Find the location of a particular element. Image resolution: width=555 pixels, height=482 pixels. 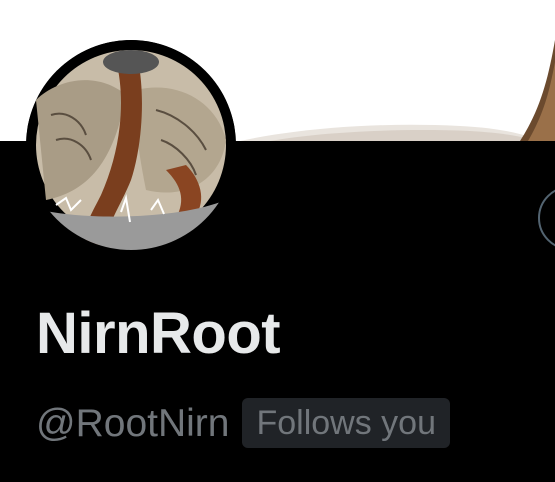

more-options-button is located at coordinates (546, 218).